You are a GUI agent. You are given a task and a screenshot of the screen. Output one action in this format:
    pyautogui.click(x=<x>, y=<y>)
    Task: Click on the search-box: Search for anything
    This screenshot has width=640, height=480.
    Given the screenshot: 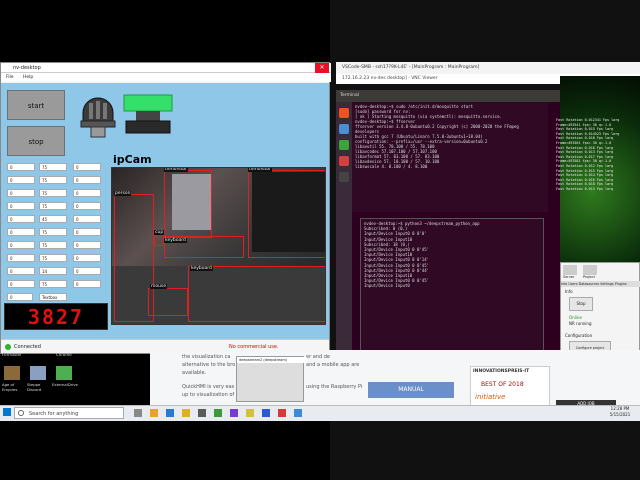 What is the action you would take?
    pyautogui.click(x=69, y=413)
    